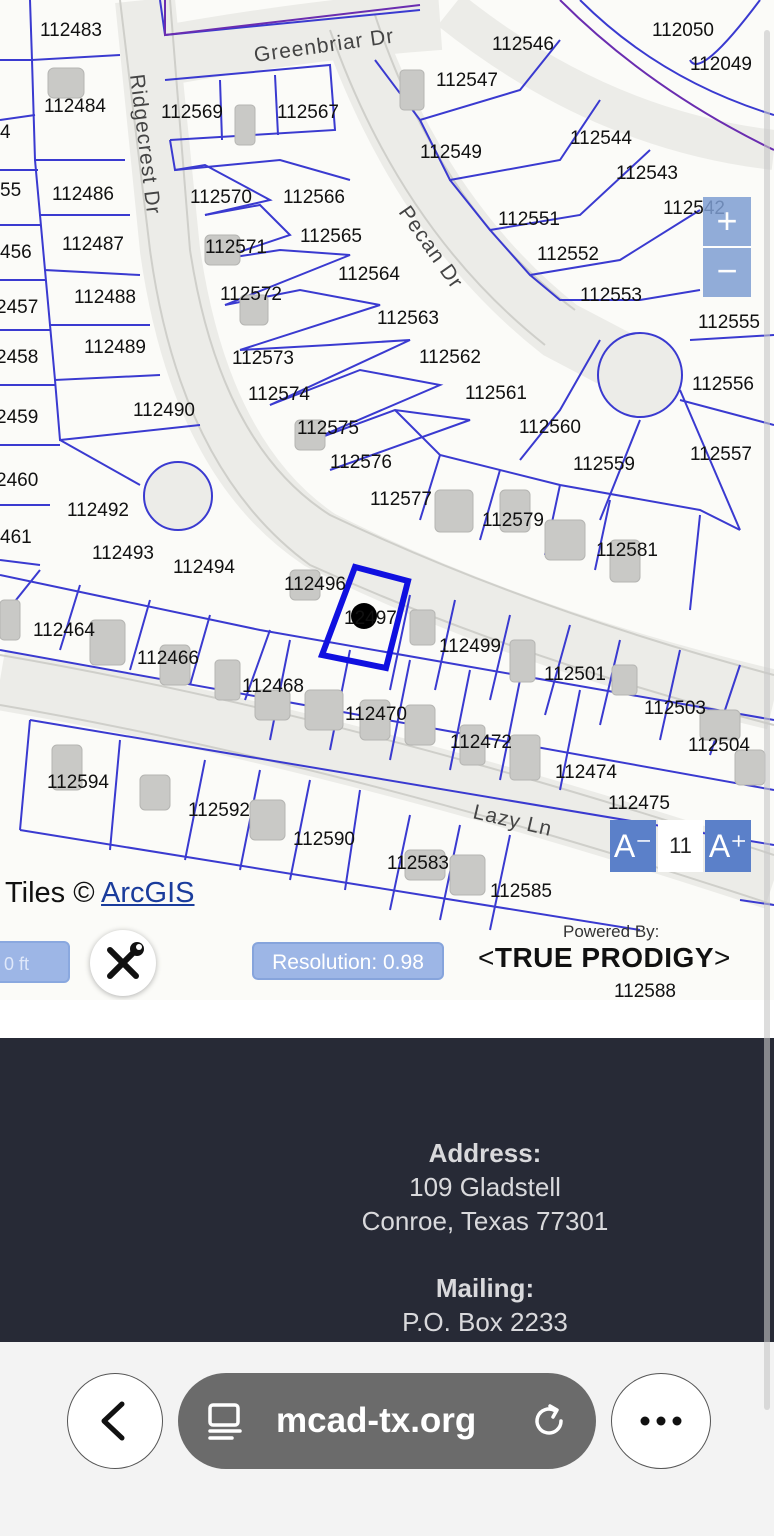  What do you see at coordinates (105, 297) in the screenshot?
I see `parcel-label: 112488` at bounding box center [105, 297].